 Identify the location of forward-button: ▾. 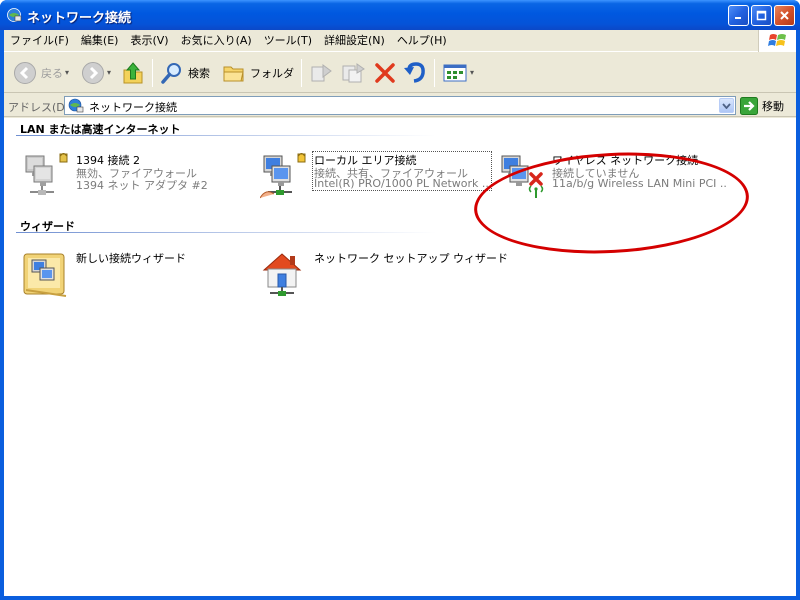
(96, 73).